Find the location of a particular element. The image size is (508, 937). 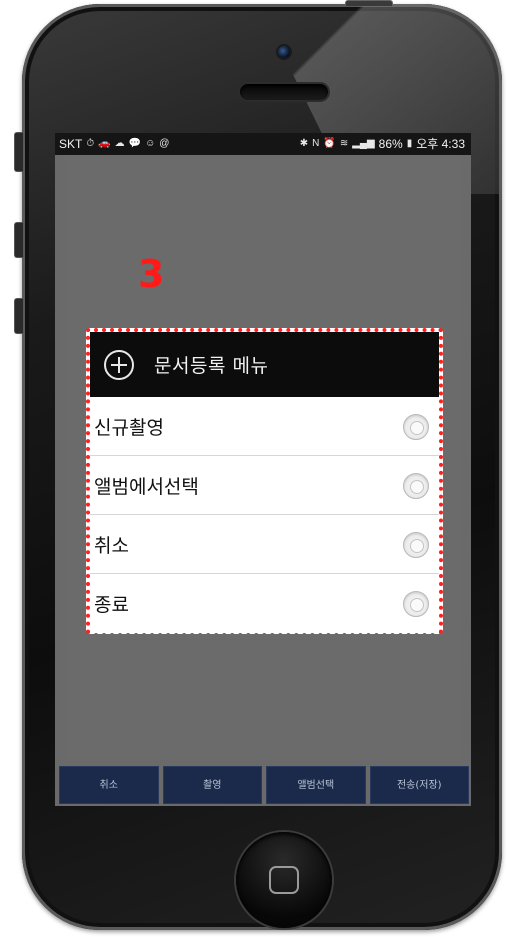

cat-icon: ☺ is located at coordinates (150, 143).